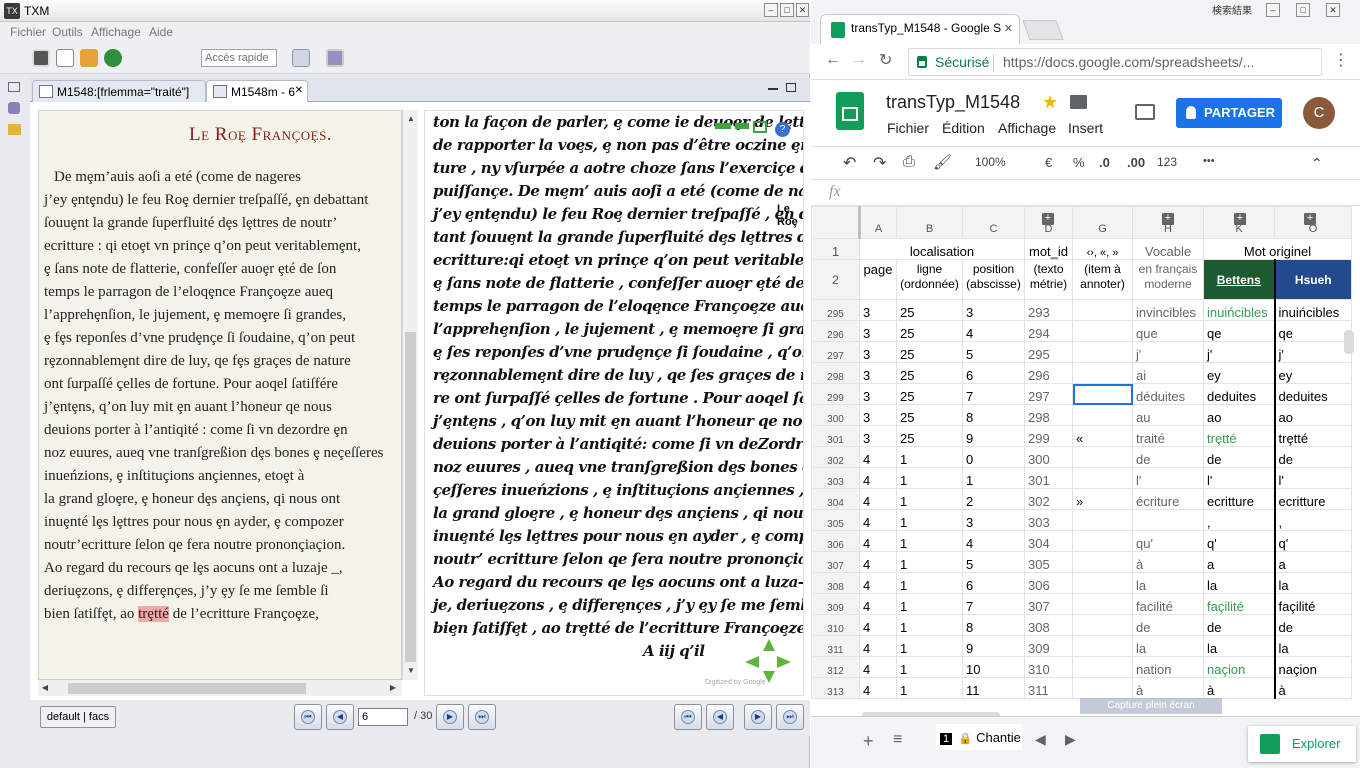 The height and width of the screenshot is (768, 1360). Describe the element at coordinates (1048, 646) in the screenshot. I see `cell-mot-id: 309` at that location.